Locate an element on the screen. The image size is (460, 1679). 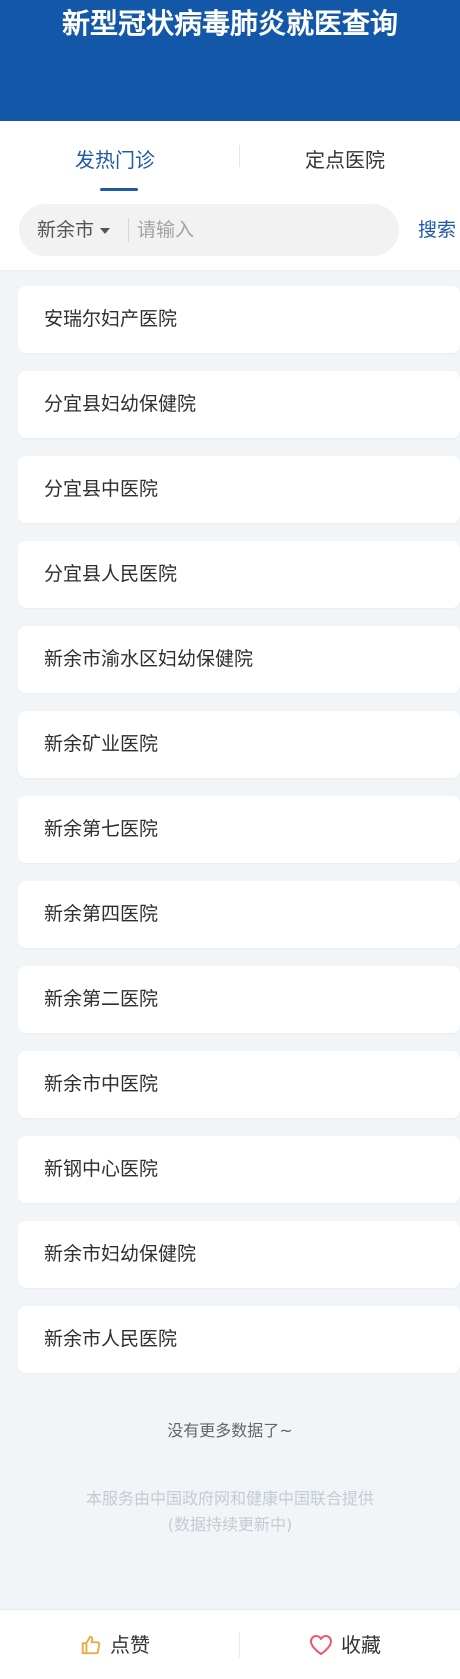
city-selector: 新余市 is located at coordinates (74, 230).